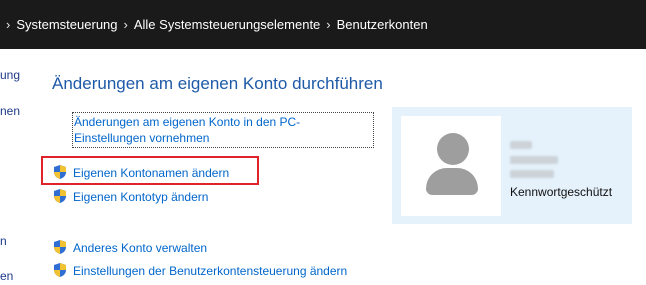  What do you see at coordinates (532, 174) in the screenshot?
I see `redacted-account-email` at bounding box center [532, 174].